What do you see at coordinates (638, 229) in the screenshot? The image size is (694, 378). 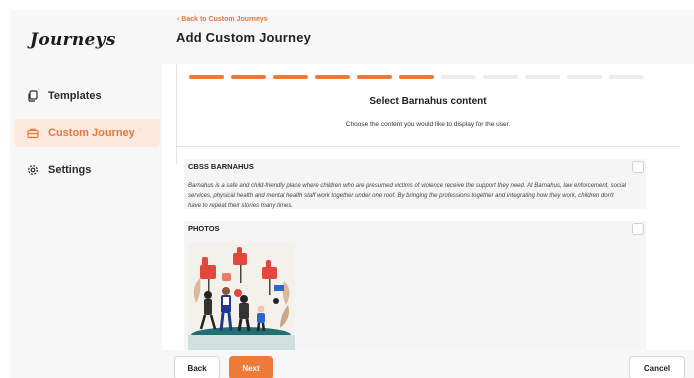 I see `photos-checkbox` at bounding box center [638, 229].